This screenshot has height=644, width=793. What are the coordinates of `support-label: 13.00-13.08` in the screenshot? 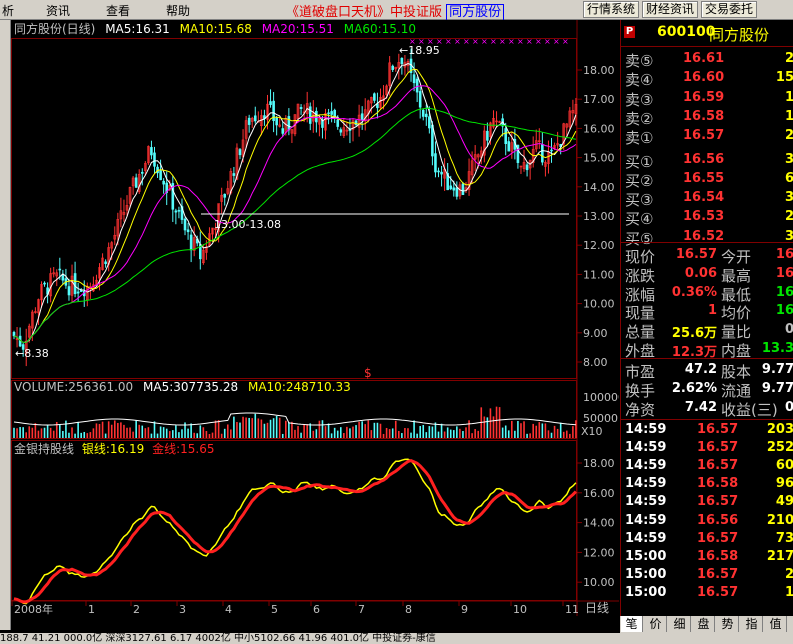 It's located at (247, 224).